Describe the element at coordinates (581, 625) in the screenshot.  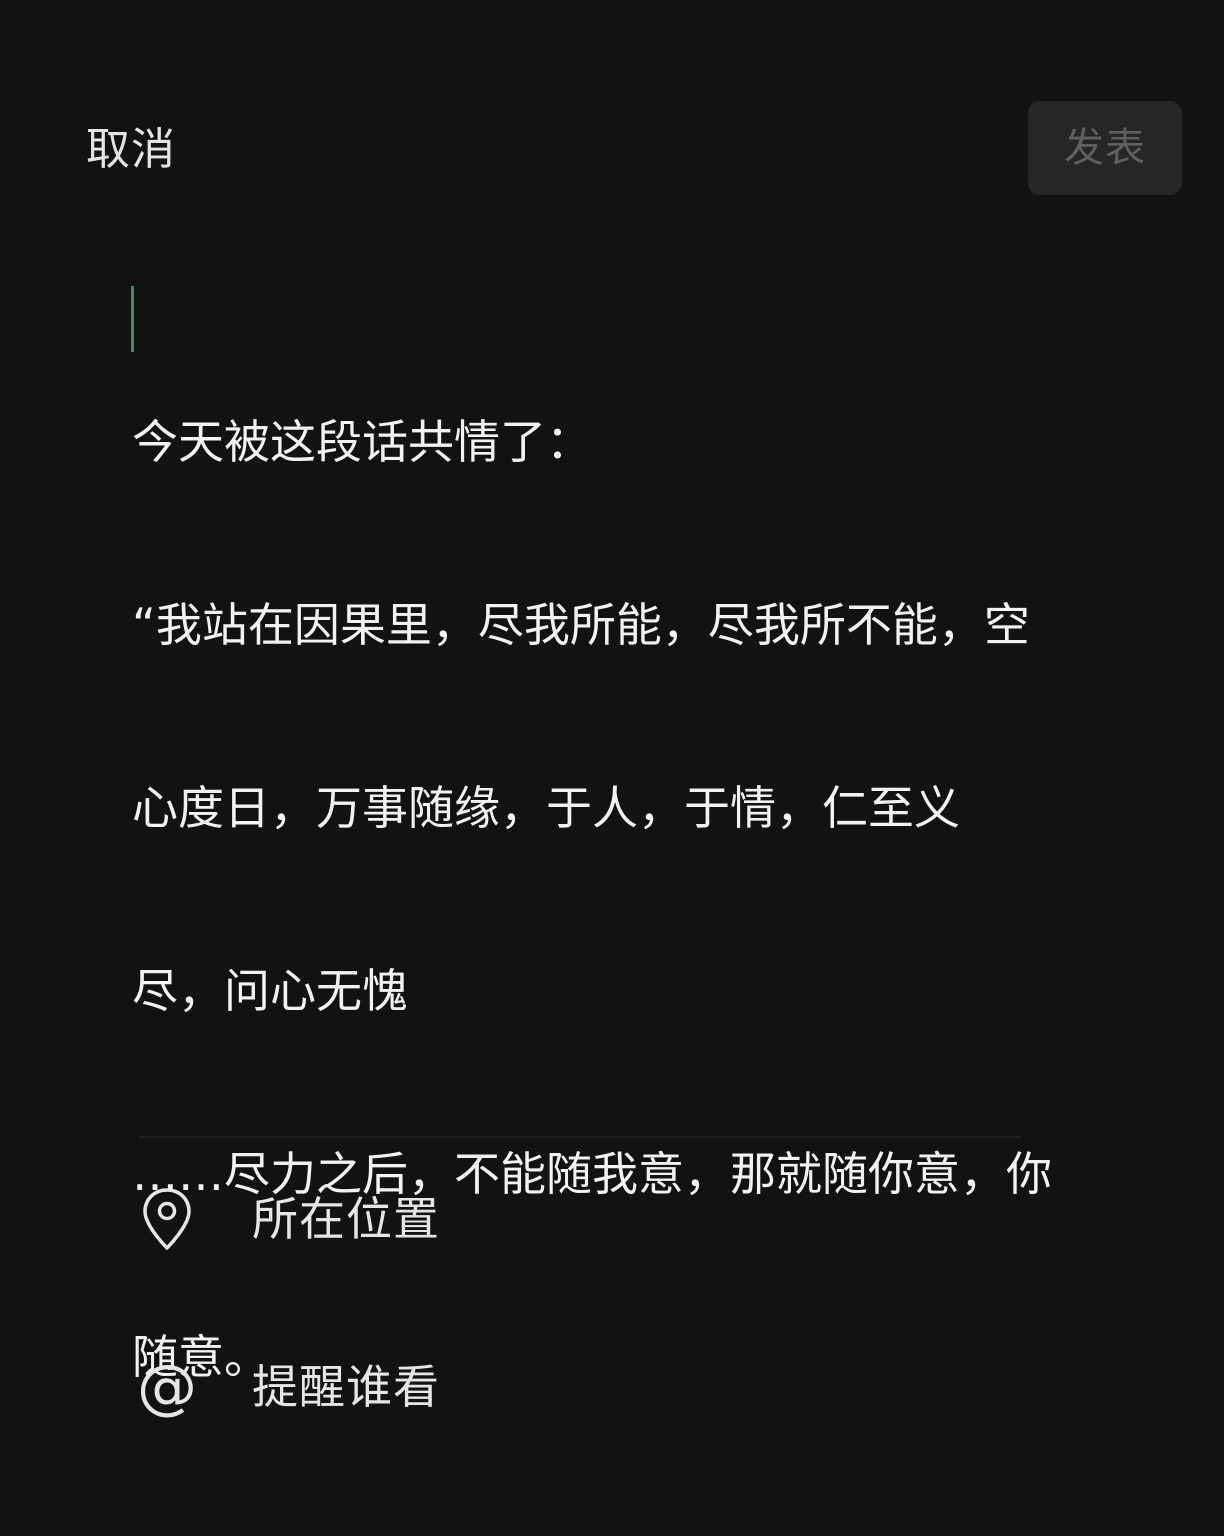
I see `editor-line: “我站在因果里，尽我所能，尽我所不能，空` at that location.